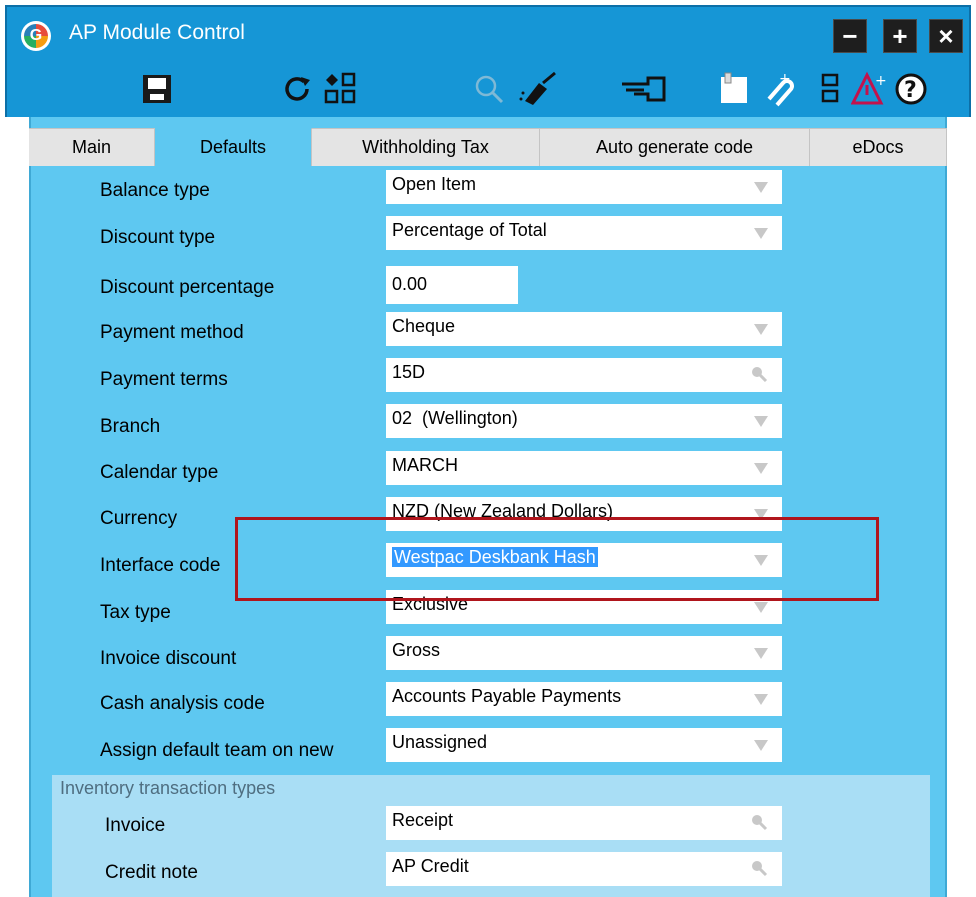  What do you see at coordinates (426, 147) in the screenshot?
I see `tab-withholding-tax: Withholding Tax` at bounding box center [426, 147].